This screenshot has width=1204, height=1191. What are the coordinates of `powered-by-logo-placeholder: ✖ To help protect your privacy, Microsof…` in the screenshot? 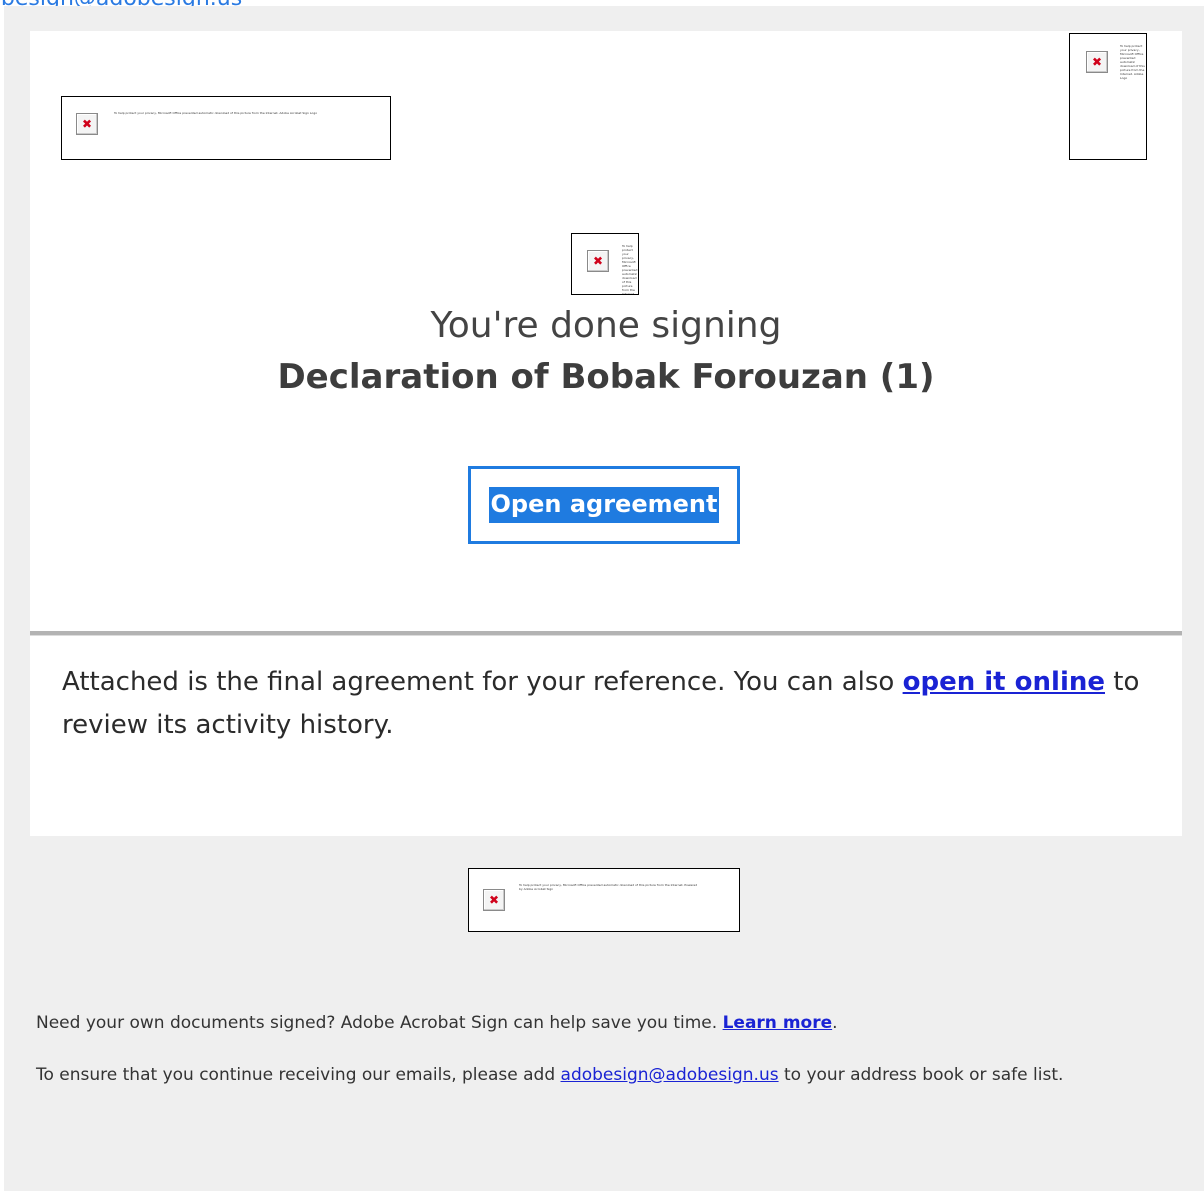 It's located at (604, 900).